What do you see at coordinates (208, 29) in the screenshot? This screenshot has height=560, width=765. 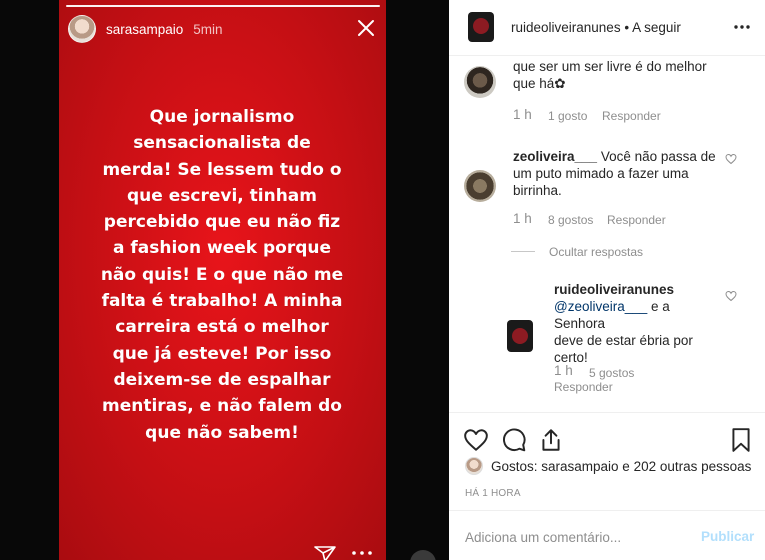 I see `story-time: 5min` at bounding box center [208, 29].